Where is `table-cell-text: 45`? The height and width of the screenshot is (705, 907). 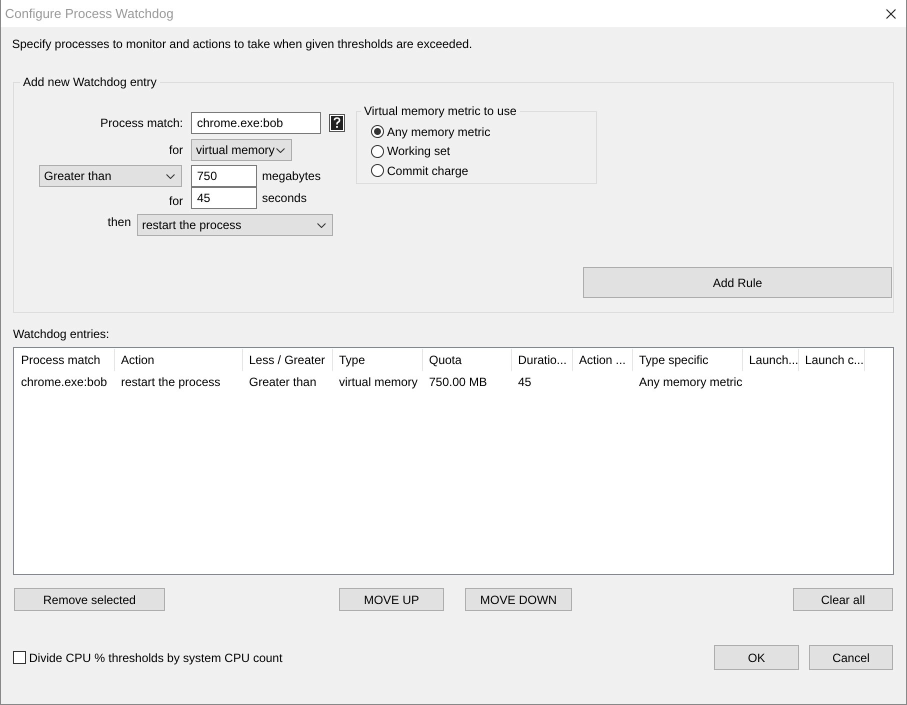 table-cell-text: 45 is located at coordinates (524, 381).